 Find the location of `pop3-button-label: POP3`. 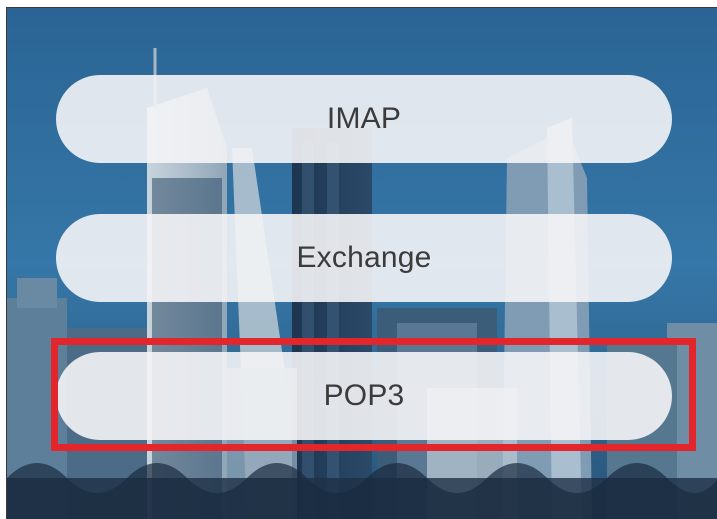

pop3-button-label: POP3 is located at coordinates (364, 395).